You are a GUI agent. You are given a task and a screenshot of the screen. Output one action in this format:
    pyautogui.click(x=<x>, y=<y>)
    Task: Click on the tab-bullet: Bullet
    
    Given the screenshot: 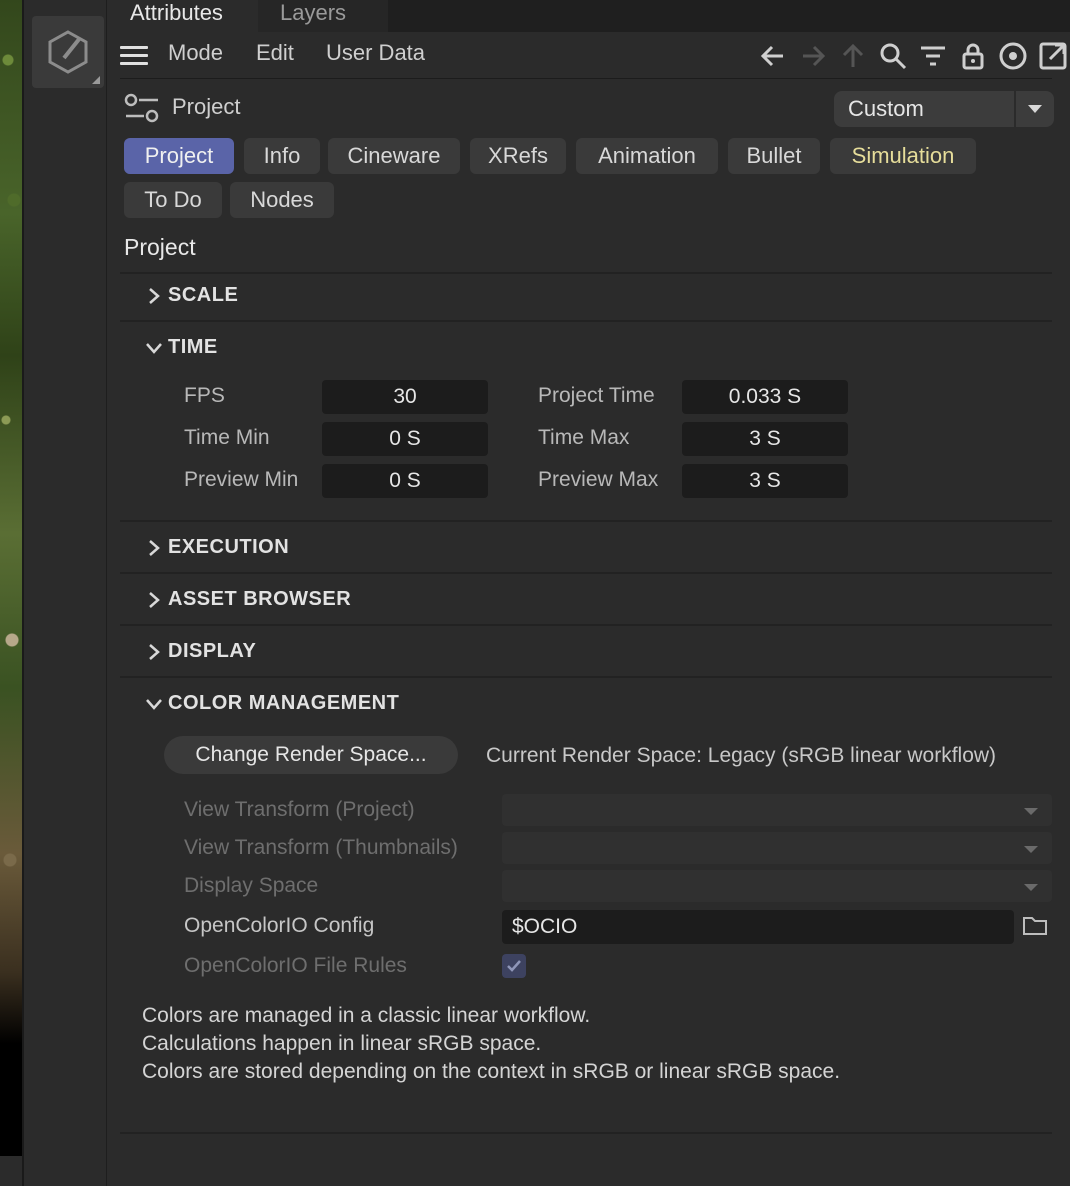 What is the action you would take?
    pyautogui.click(x=774, y=156)
    